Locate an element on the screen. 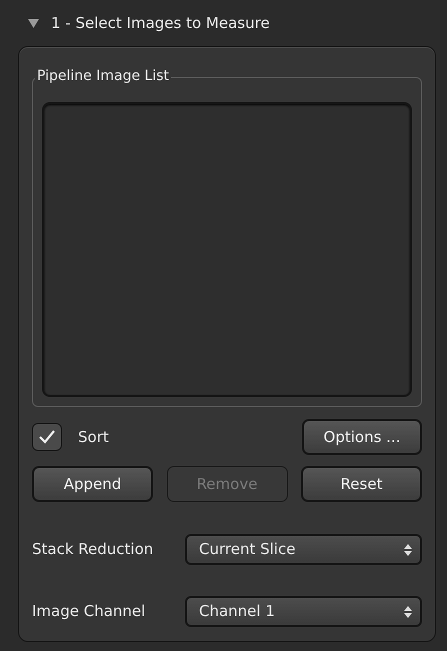 The width and height of the screenshot is (447, 651). sort-checkbox is located at coordinates (47, 437).